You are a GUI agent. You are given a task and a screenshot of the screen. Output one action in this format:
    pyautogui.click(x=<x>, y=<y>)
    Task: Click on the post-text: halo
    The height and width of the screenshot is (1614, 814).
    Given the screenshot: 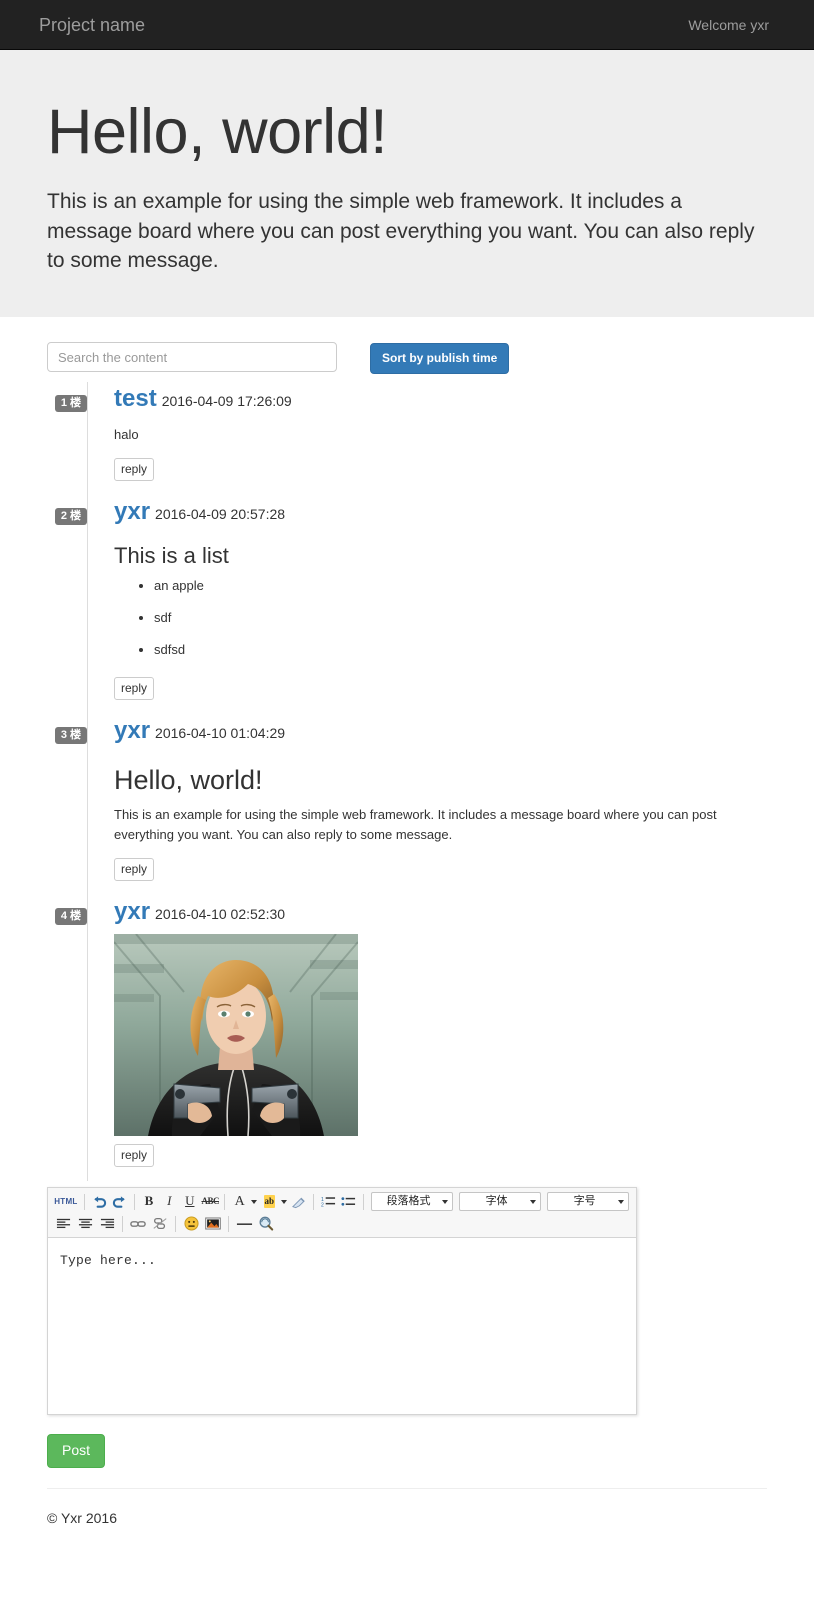 What is the action you would take?
    pyautogui.click(x=126, y=434)
    